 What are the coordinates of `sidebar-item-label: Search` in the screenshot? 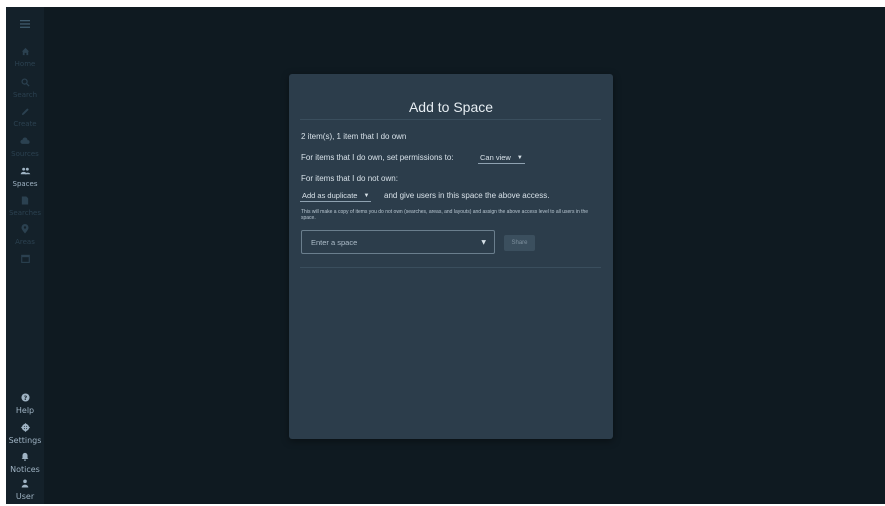 It's located at (25, 95).